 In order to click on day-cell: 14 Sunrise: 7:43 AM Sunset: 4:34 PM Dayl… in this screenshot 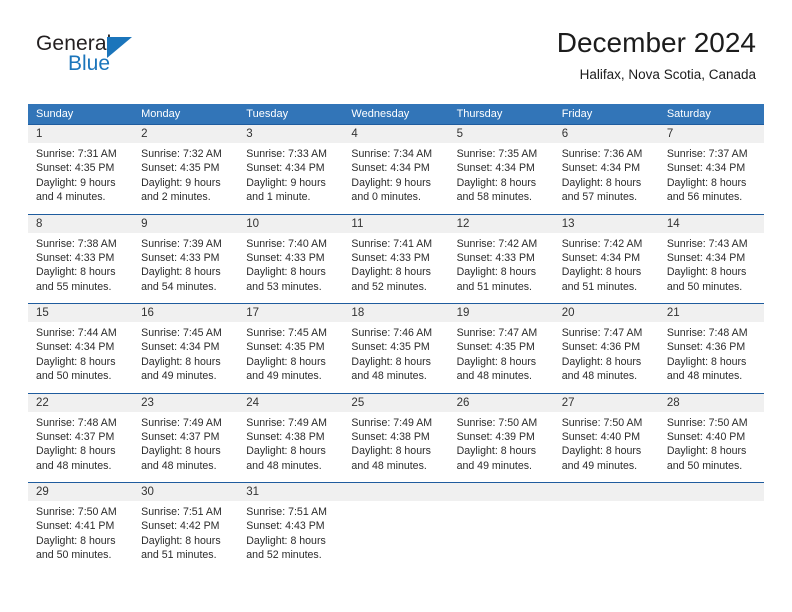, I will do `click(711, 258)`.